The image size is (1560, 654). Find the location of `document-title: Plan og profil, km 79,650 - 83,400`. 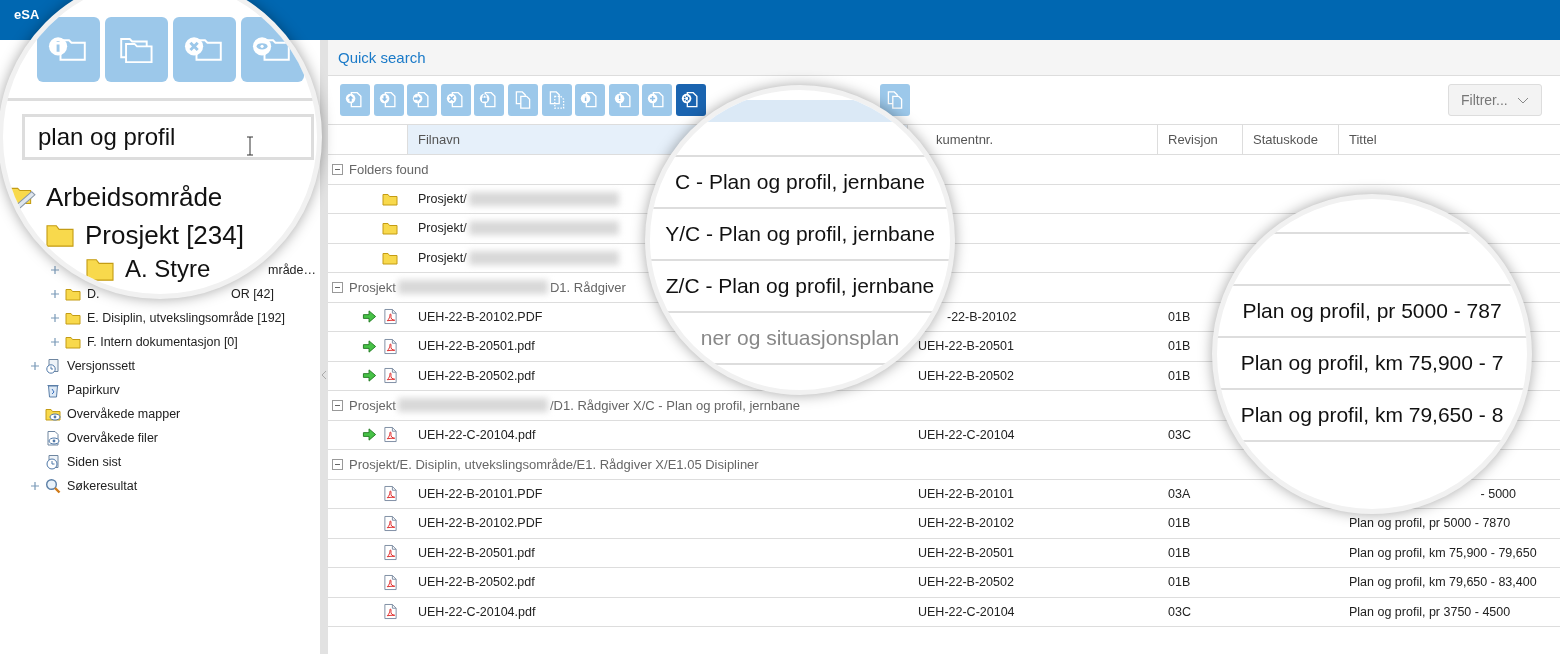

document-title: Plan og profil, km 79,650 - 83,400 is located at coordinates (1443, 582).